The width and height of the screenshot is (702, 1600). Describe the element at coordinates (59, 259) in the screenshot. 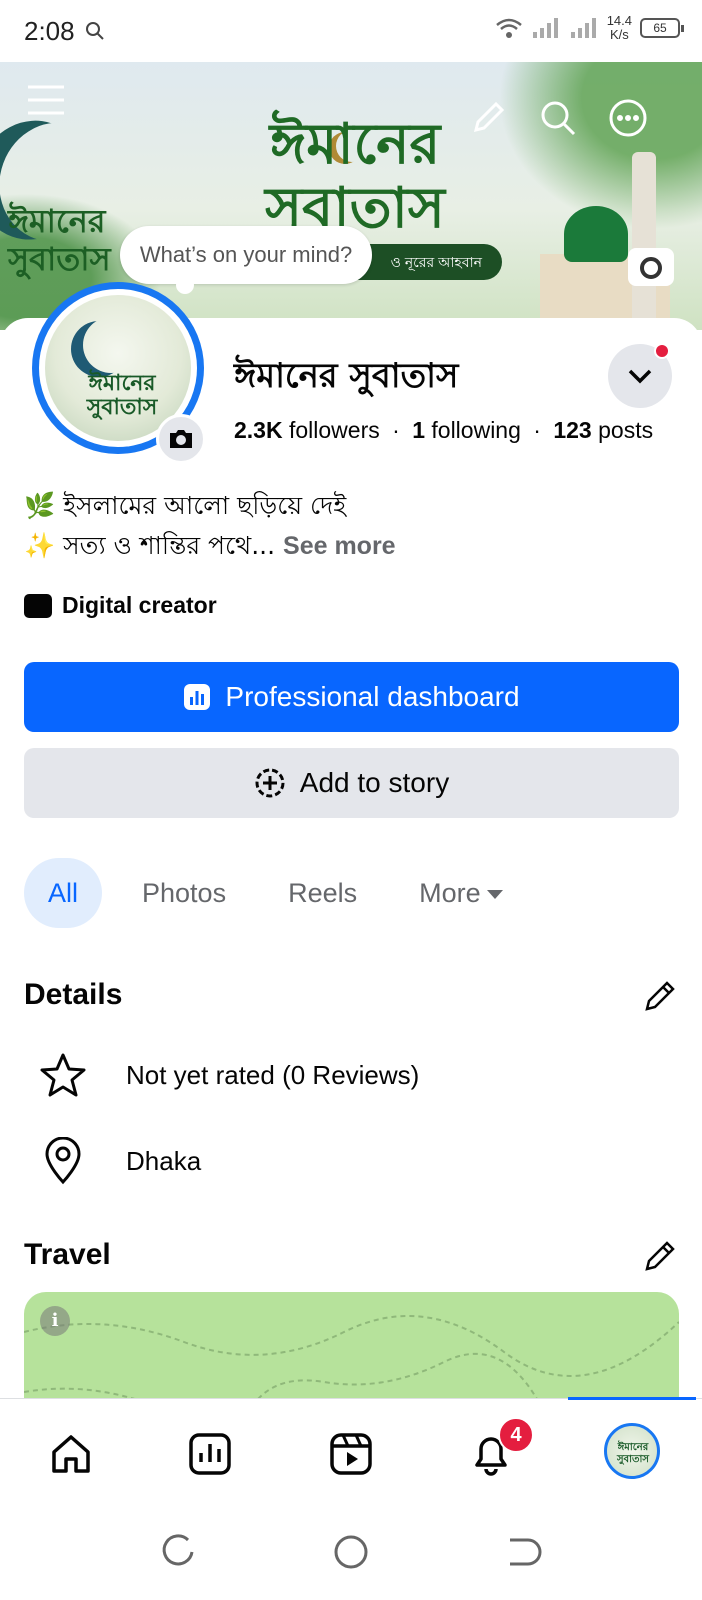

I see `cover-logo-line2: সুবাতাস` at that location.